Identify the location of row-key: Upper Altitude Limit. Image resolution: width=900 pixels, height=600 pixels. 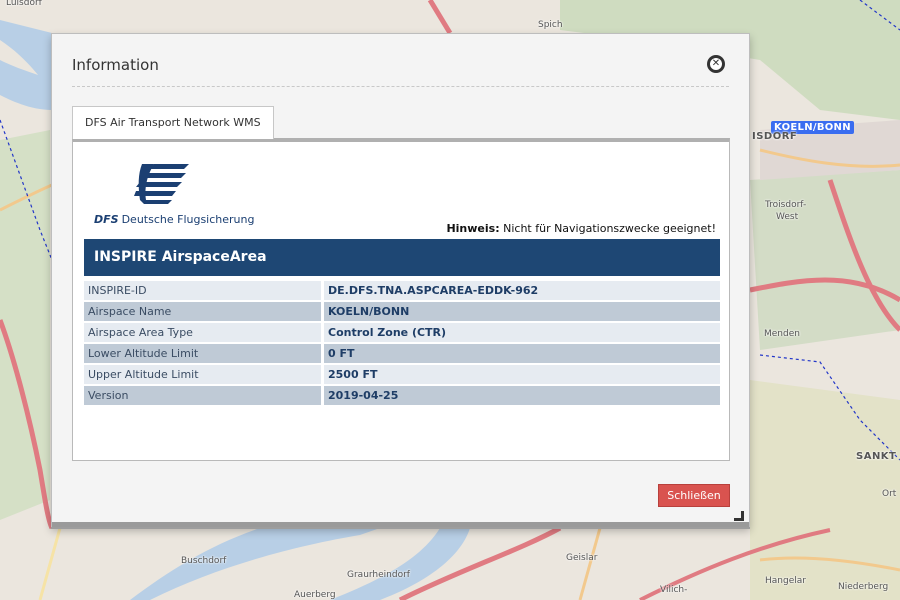
(202, 374).